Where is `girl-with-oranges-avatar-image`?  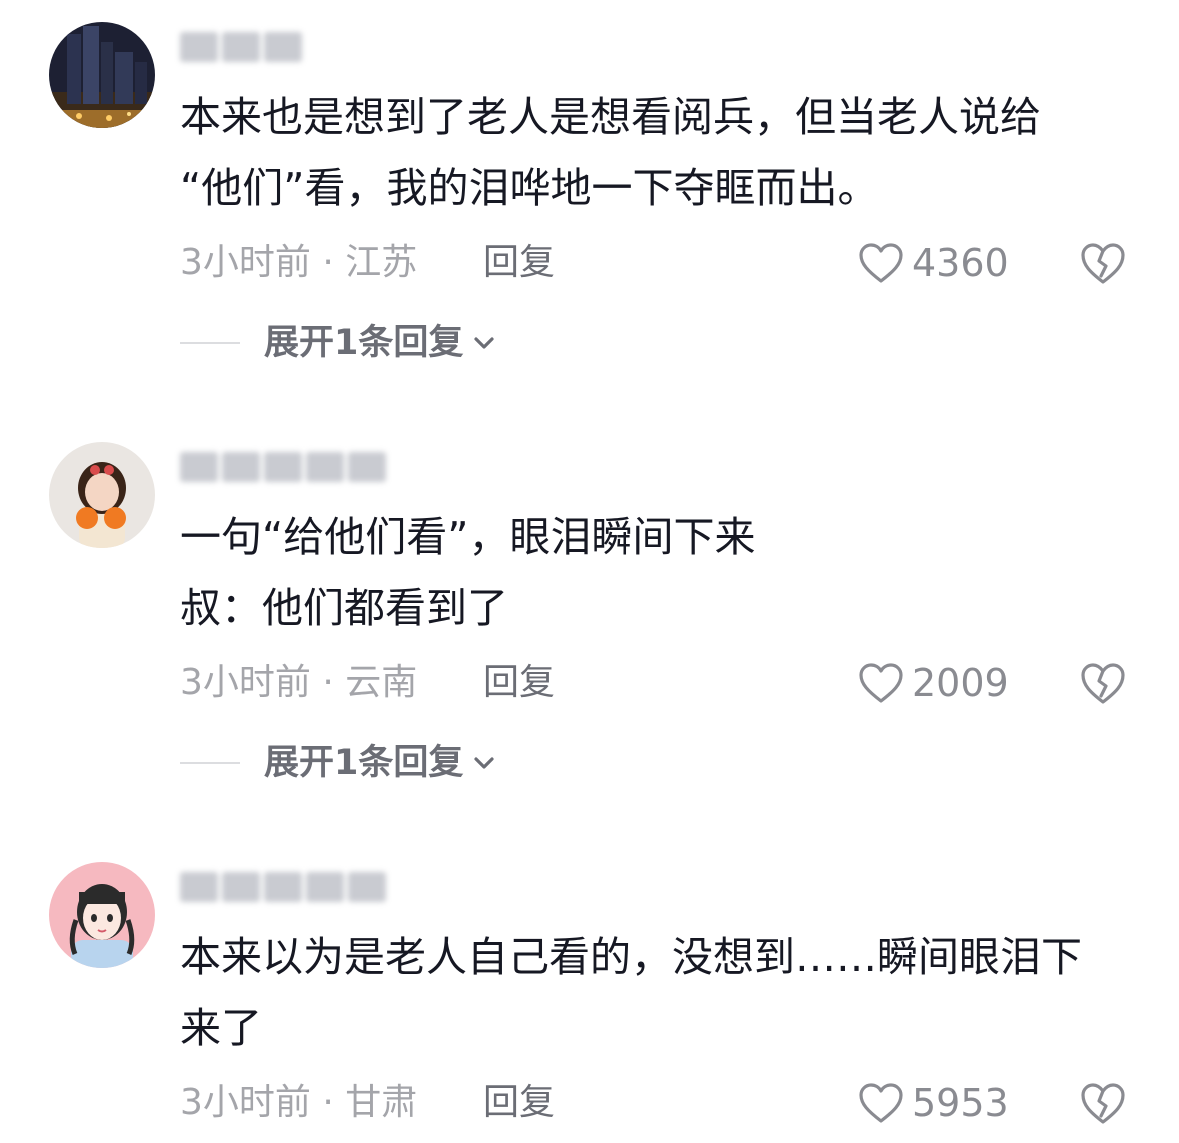
girl-with-oranges-avatar-image is located at coordinates (102, 495).